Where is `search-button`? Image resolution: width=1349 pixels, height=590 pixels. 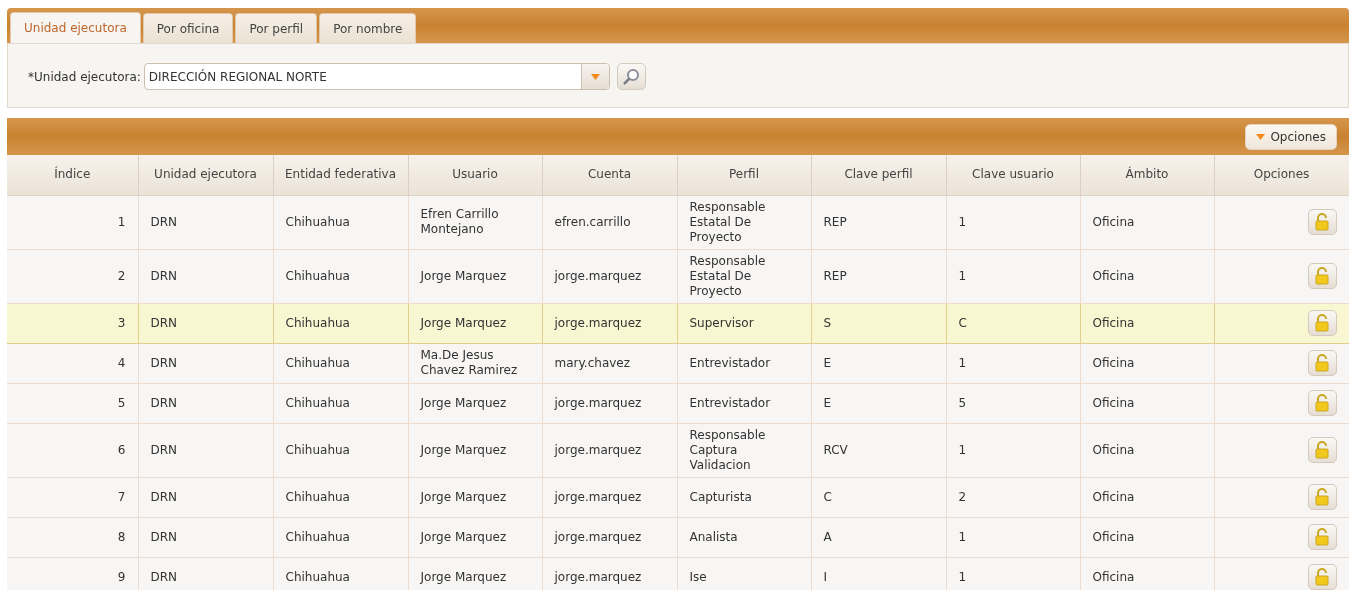
search-button is located at coordinates (631, 76).